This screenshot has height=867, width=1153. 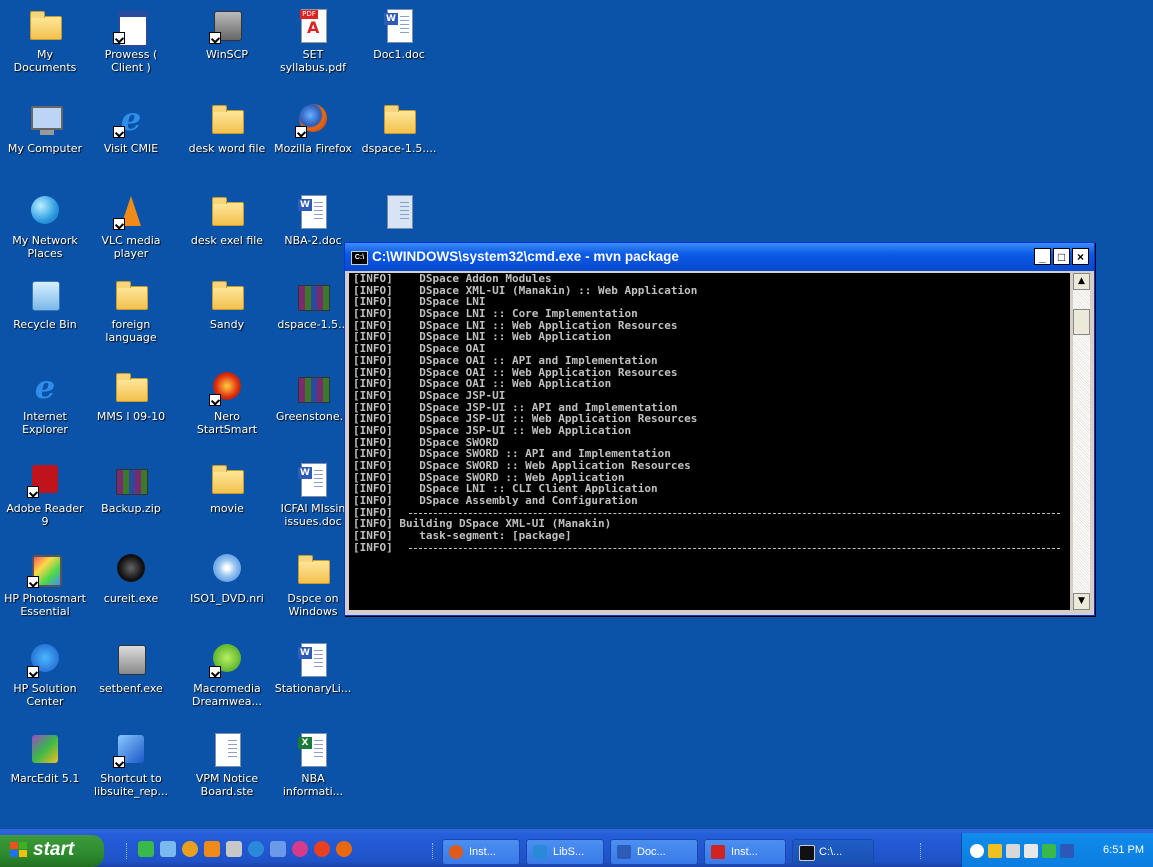 What do you see at coordinates (1067, 851) in the screenshot?
I see `language-icon` at bounding box center [1067, 851].